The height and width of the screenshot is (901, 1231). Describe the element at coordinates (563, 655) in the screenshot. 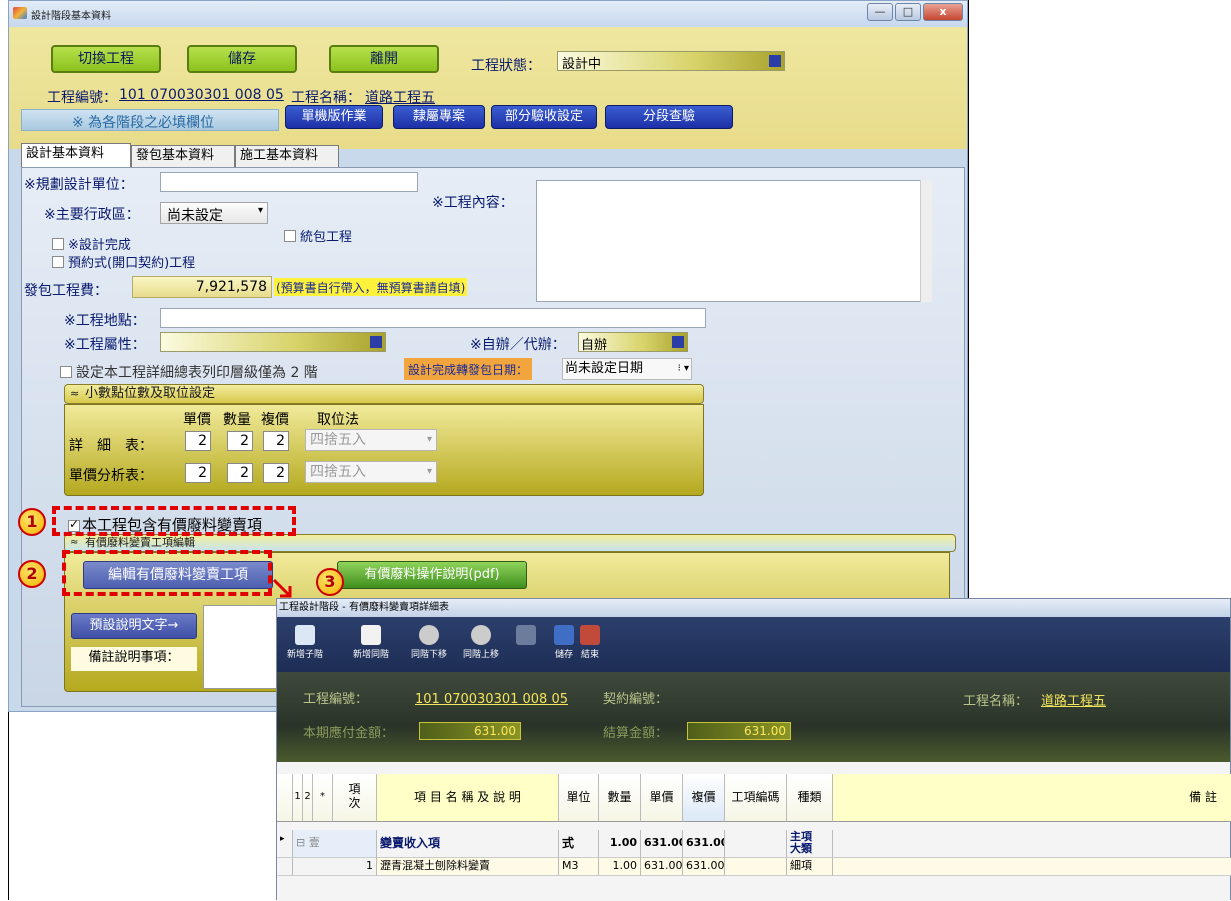

I see `save-label: 儲存` at that location.